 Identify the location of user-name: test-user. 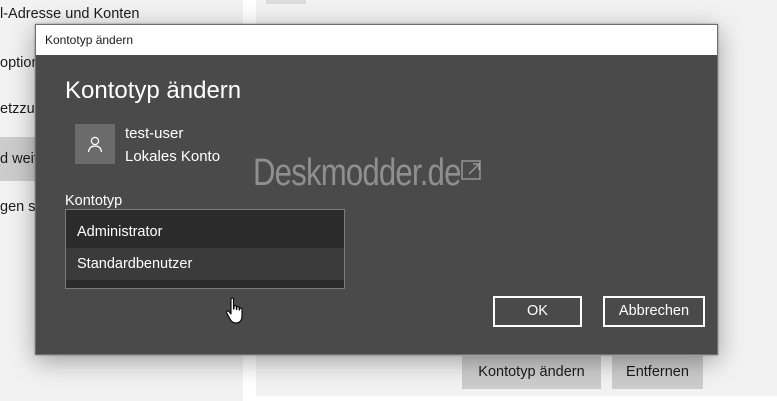
(154, 133).